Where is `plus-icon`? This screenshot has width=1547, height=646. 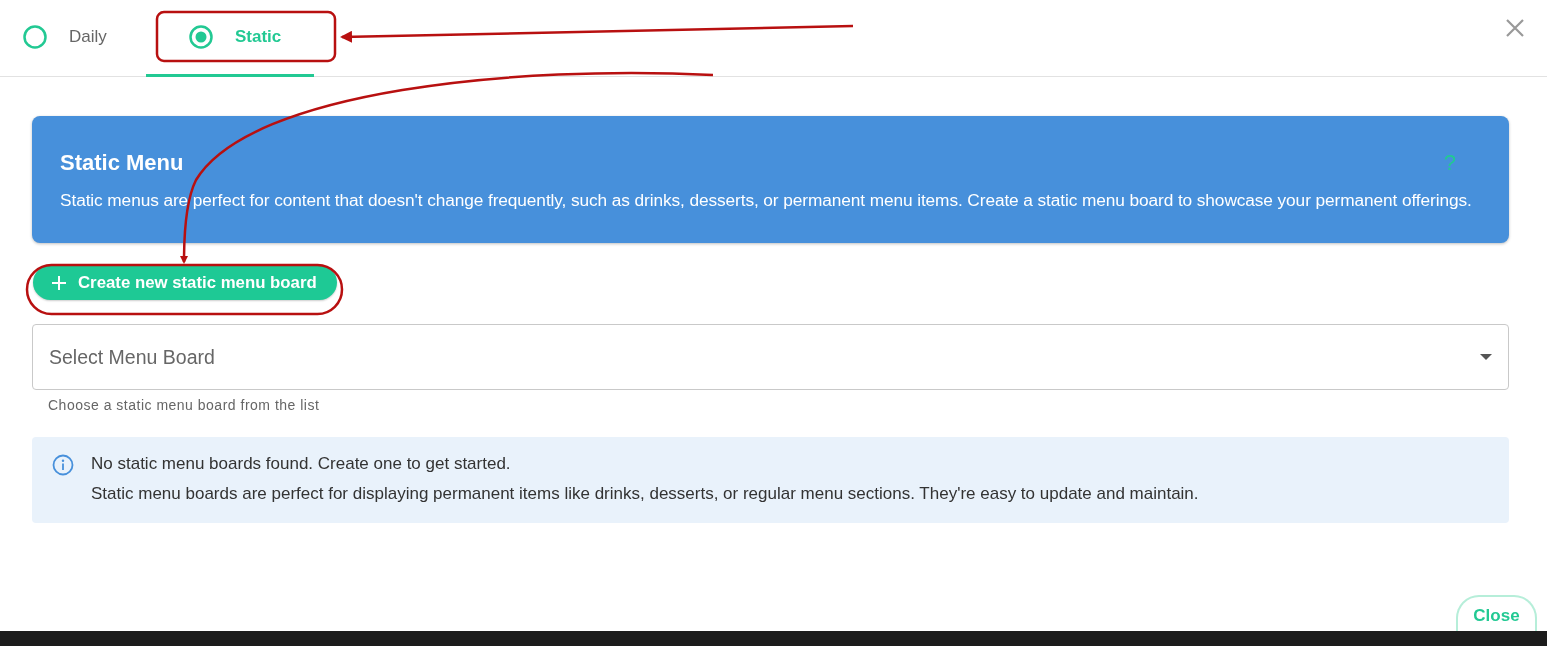
plus-icon is located at coordinates (59, 282).